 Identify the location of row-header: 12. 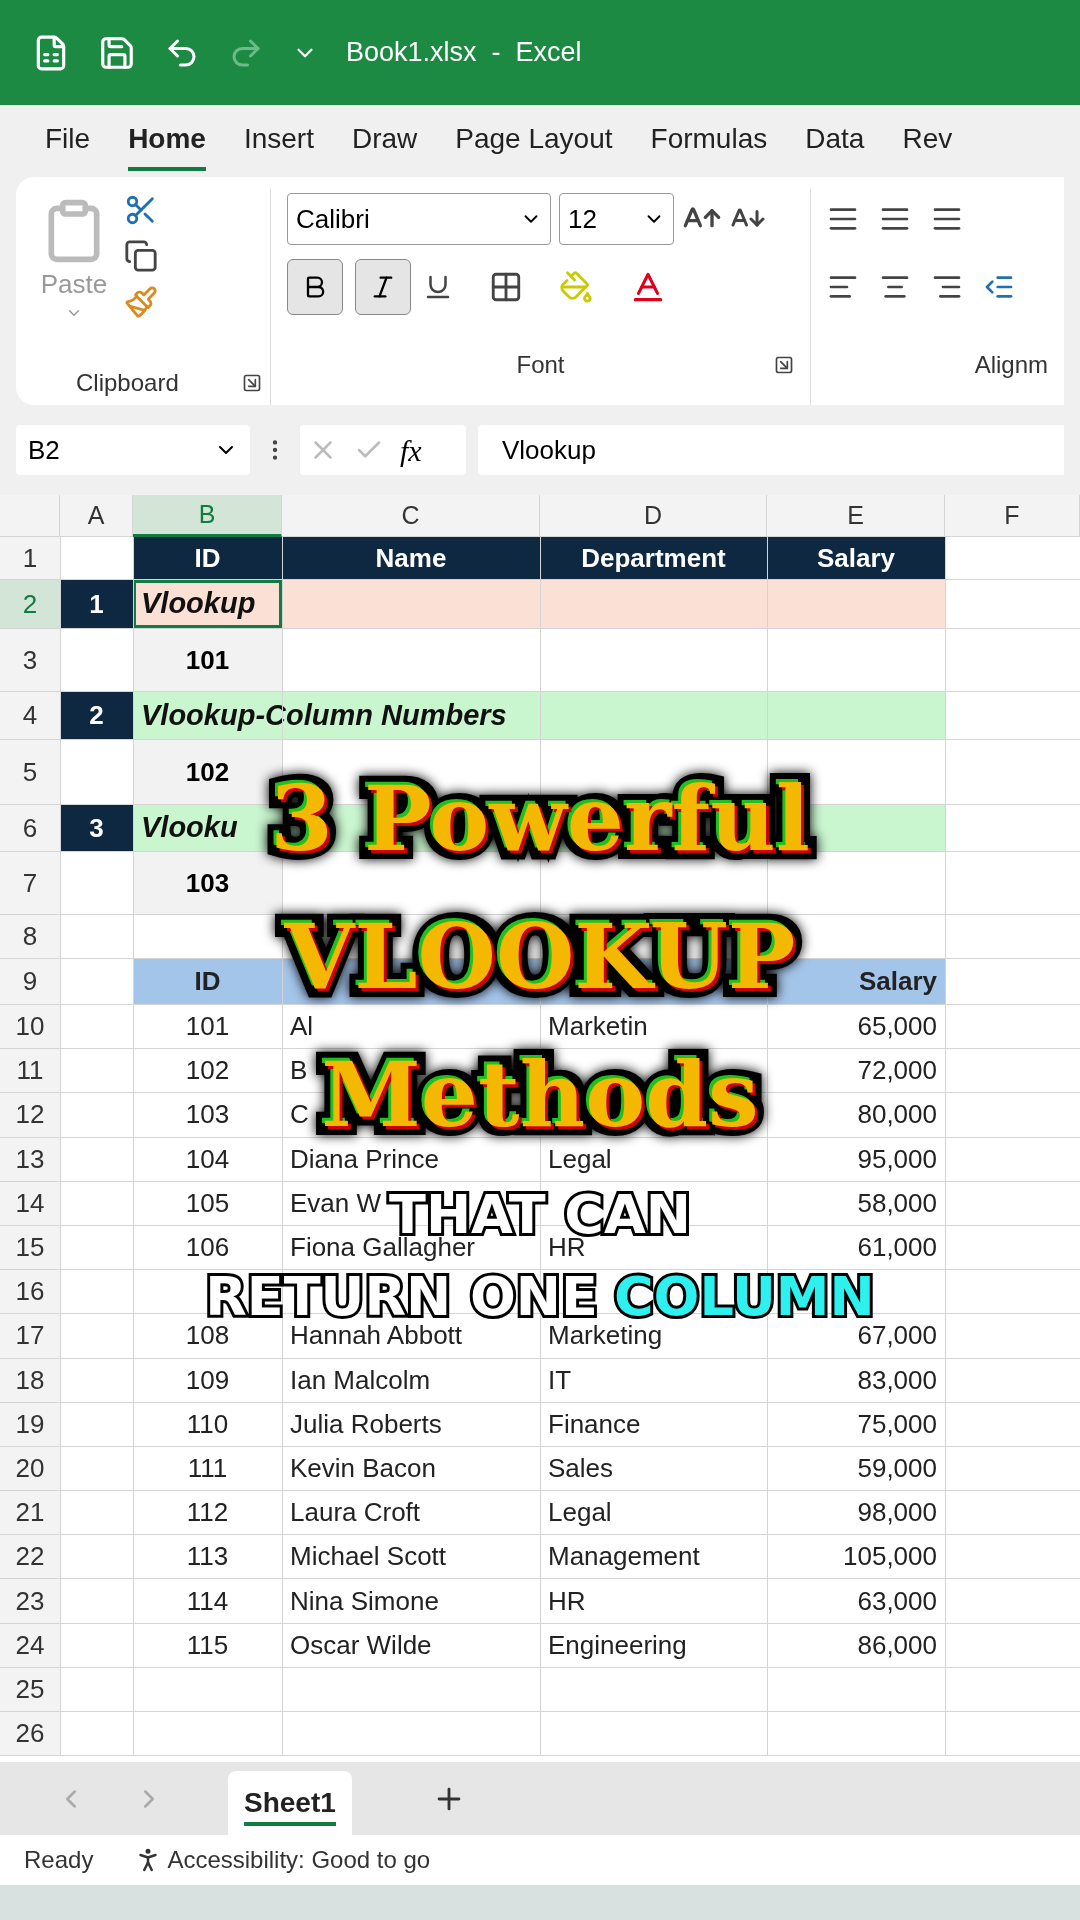
(30, 1115).